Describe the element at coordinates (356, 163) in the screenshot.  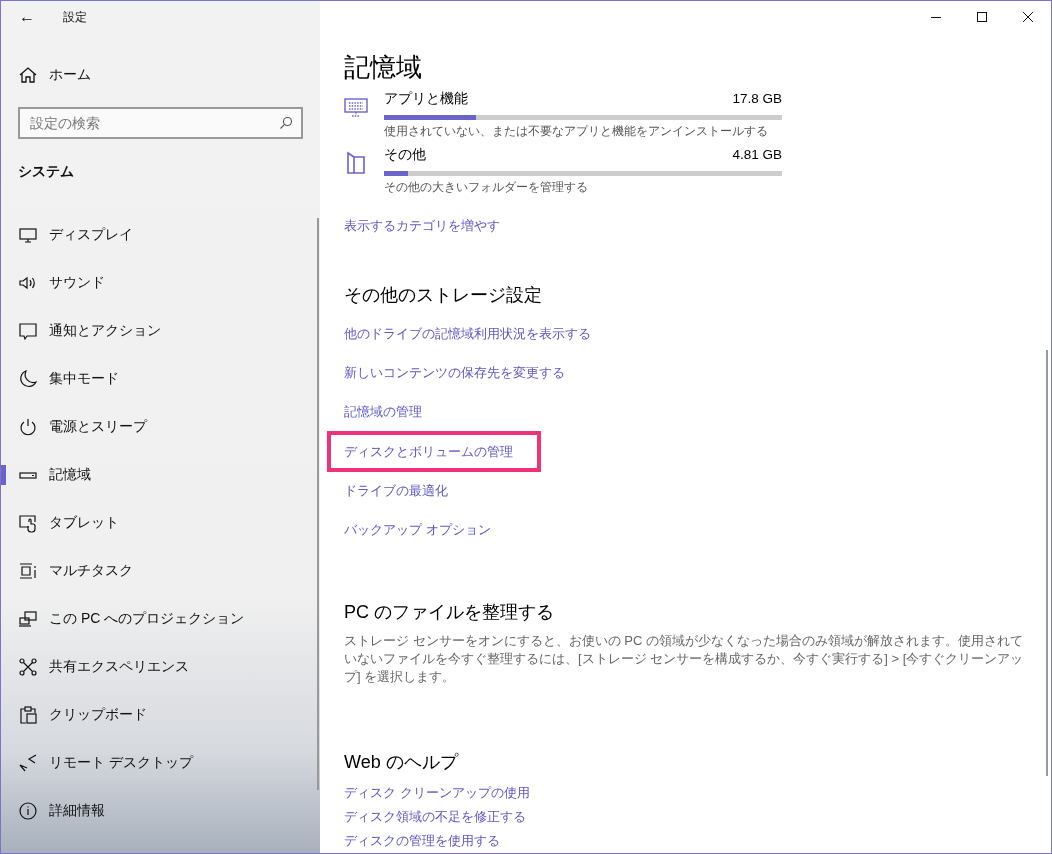
I see `folder-icon` at that location.